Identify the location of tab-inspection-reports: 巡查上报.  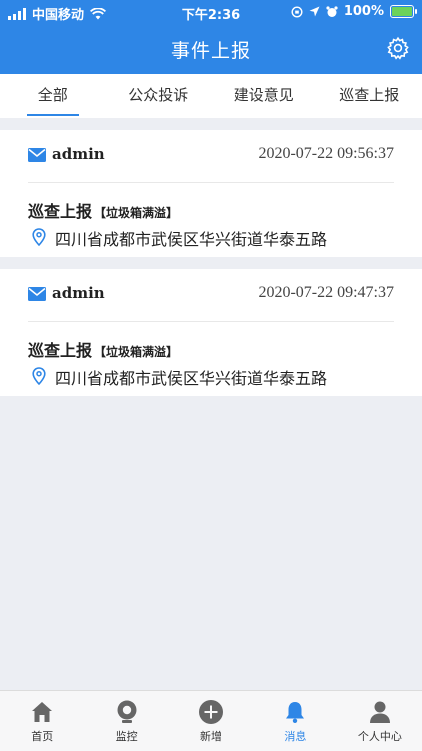
(369, 96).